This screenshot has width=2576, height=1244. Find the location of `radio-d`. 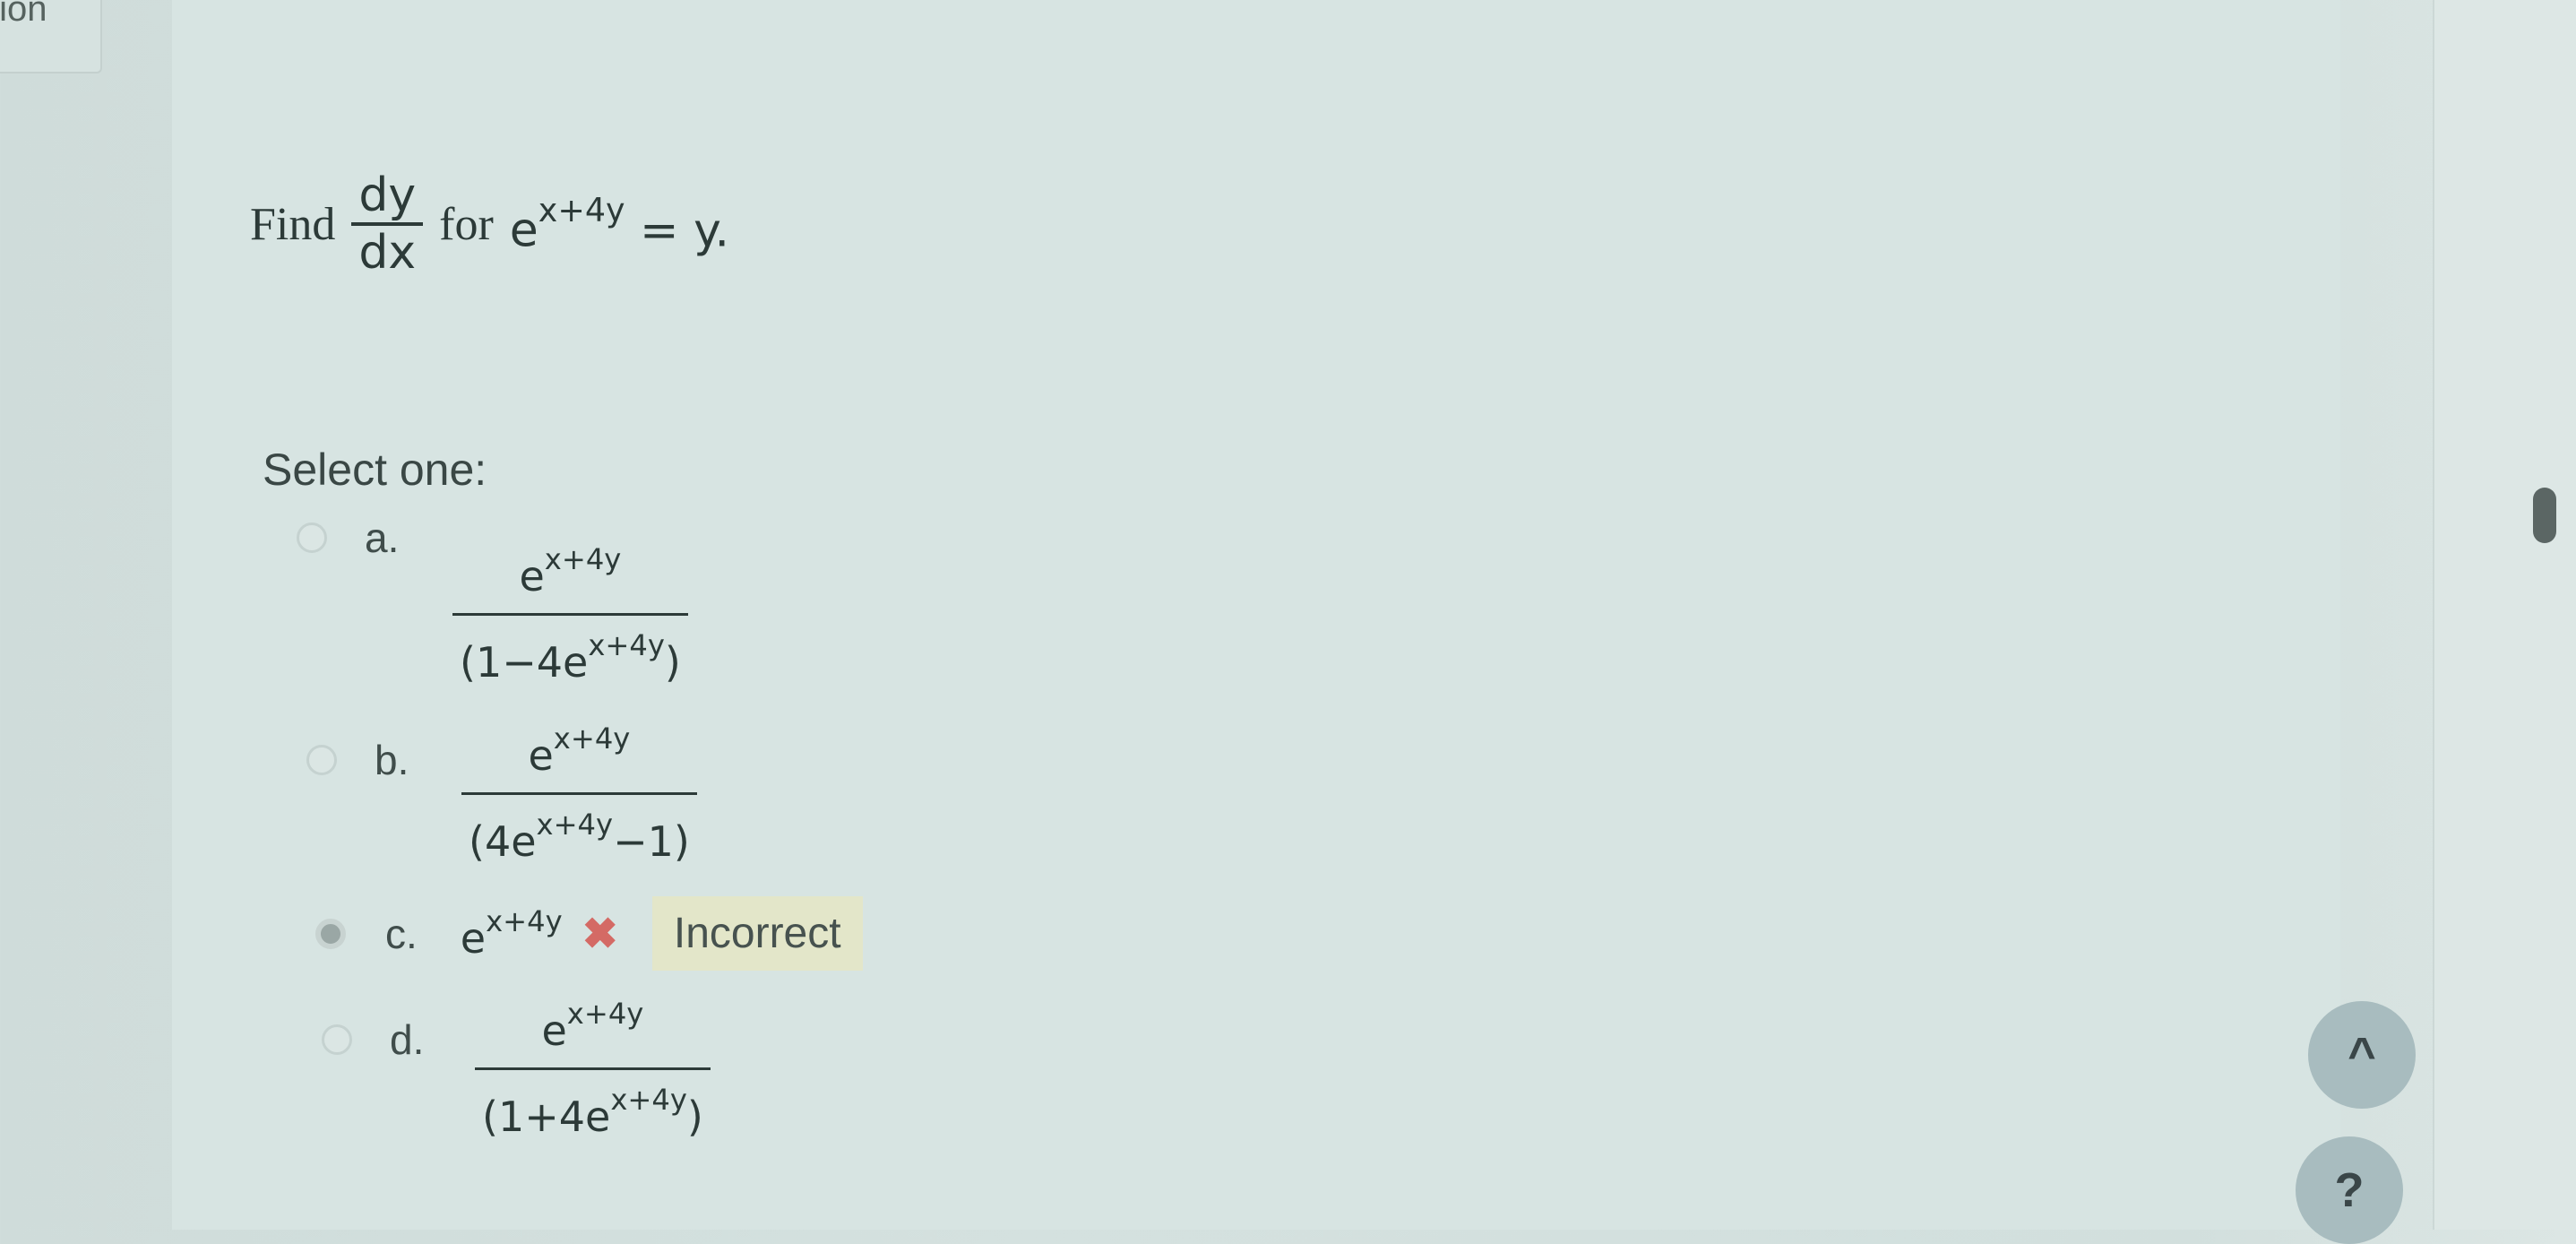

radio-d is located at coordinates (337, 1039).